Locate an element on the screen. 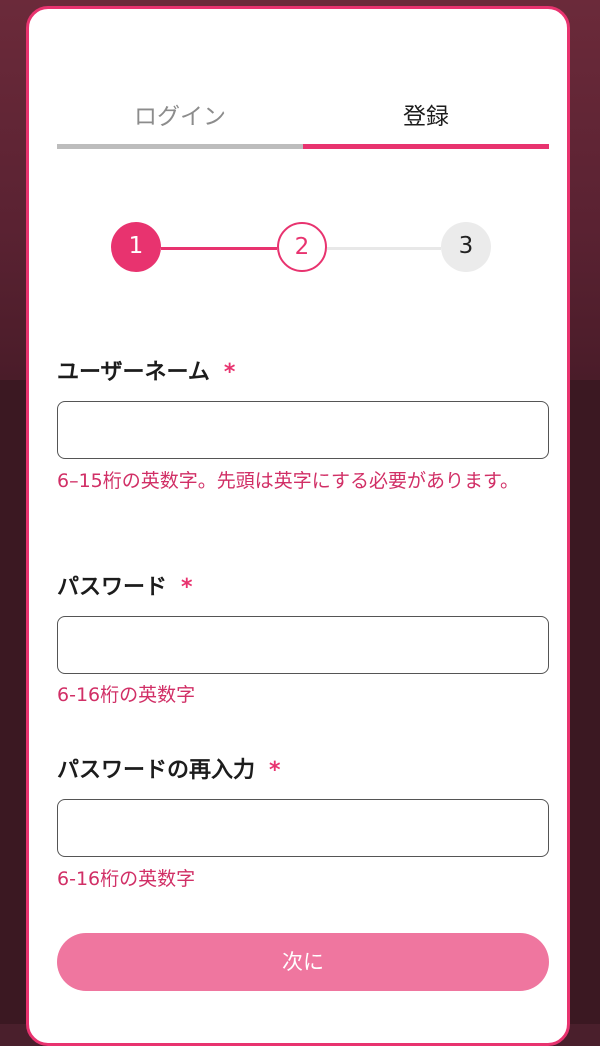 The image size is (600, 1046). password-confirm-label: パスワードの再入力 * is located at coordinates (169, 768).